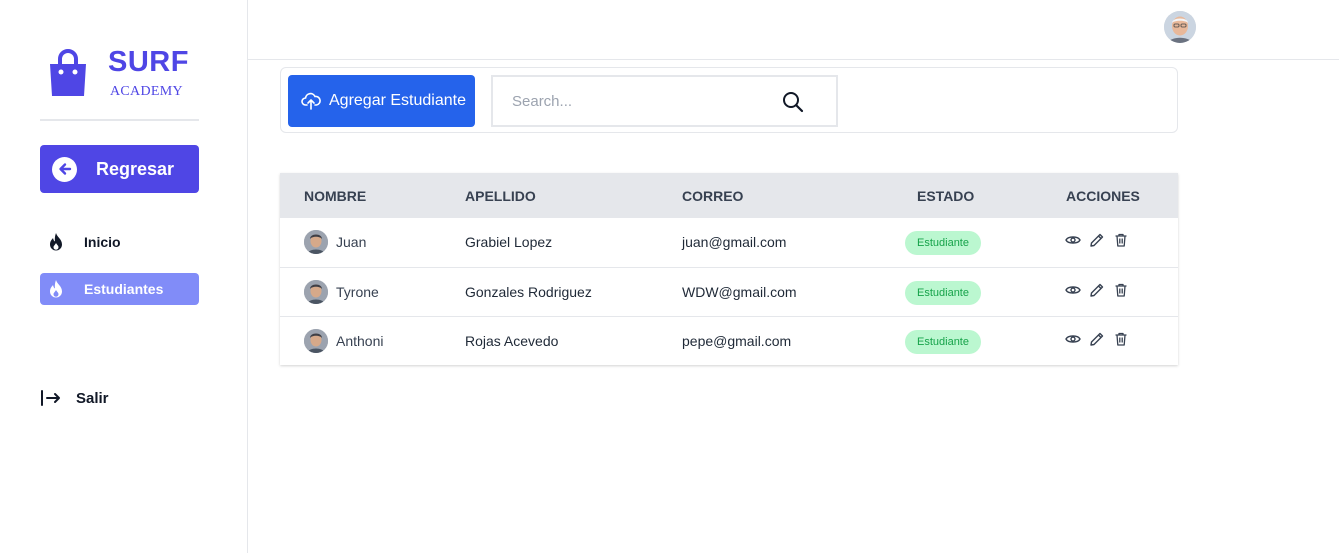  I want to click on arrow-left-icon, so click(64, 169).